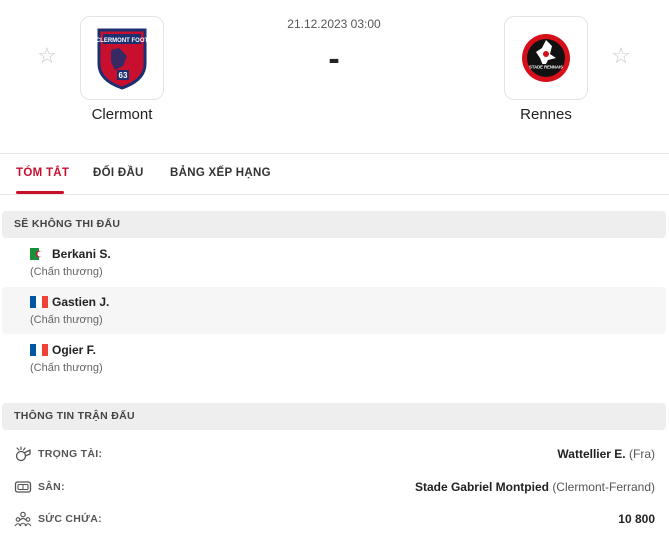  I want to click on referee-label: TRỌNG TÀI:, so click(70, 454).